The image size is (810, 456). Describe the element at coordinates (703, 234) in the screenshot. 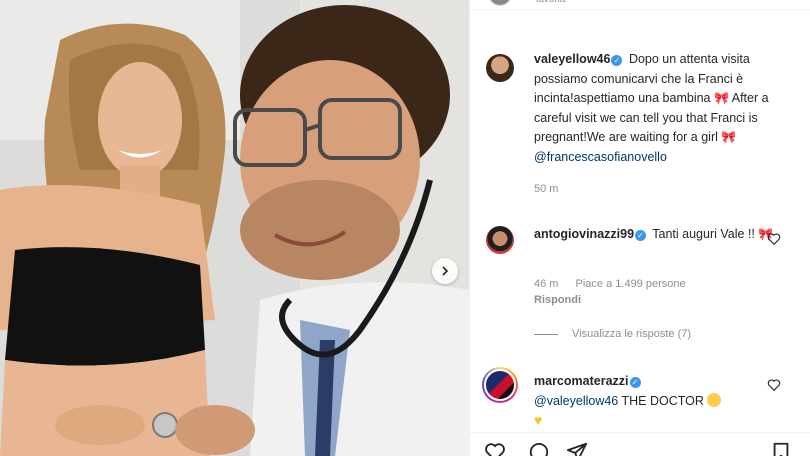

I see `comment-text: Tanti auguri Vale !!` at that location.